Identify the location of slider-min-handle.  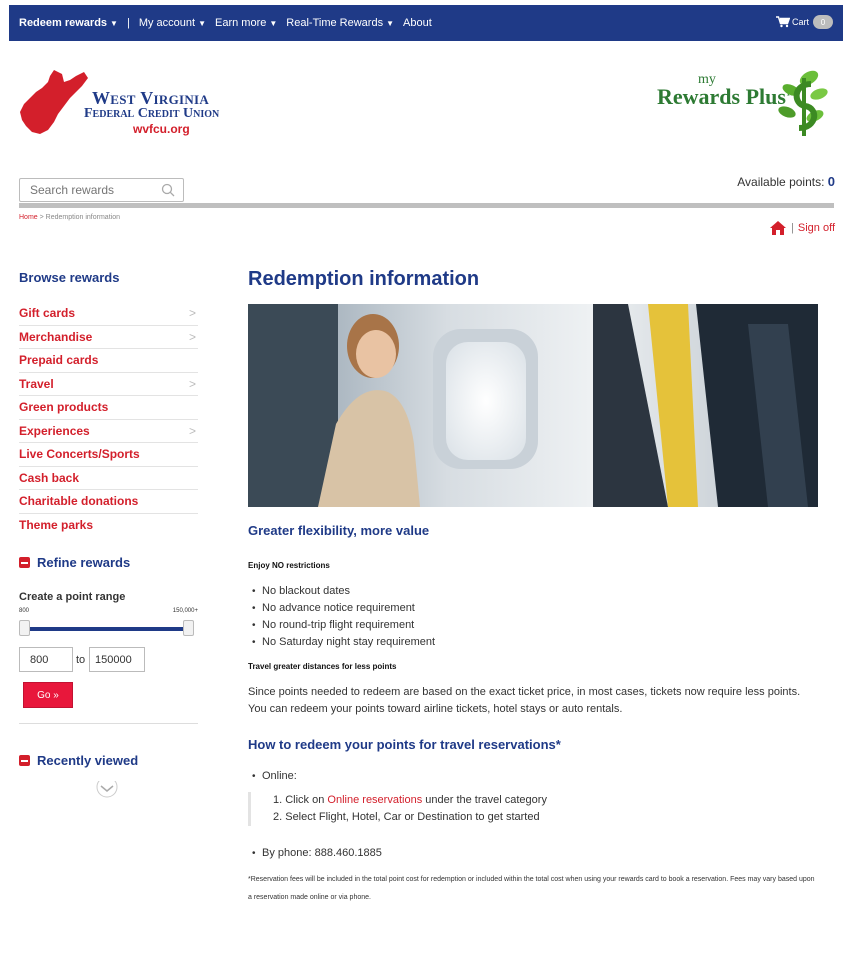
(24, 628).